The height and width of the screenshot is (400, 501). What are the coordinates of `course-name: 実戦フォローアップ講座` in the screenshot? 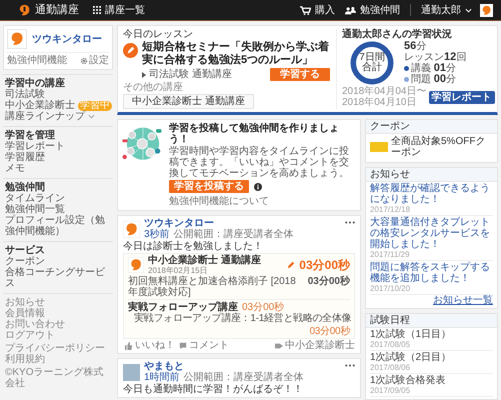 It's located at (183, 307).